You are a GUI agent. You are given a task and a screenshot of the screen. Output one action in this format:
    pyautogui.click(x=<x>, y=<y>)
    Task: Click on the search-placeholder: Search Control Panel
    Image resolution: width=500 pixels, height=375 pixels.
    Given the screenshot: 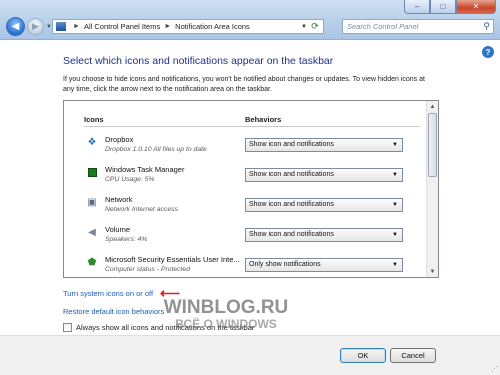 What is the action you would take?
    pyautogui.click(x=383, y=26)
    